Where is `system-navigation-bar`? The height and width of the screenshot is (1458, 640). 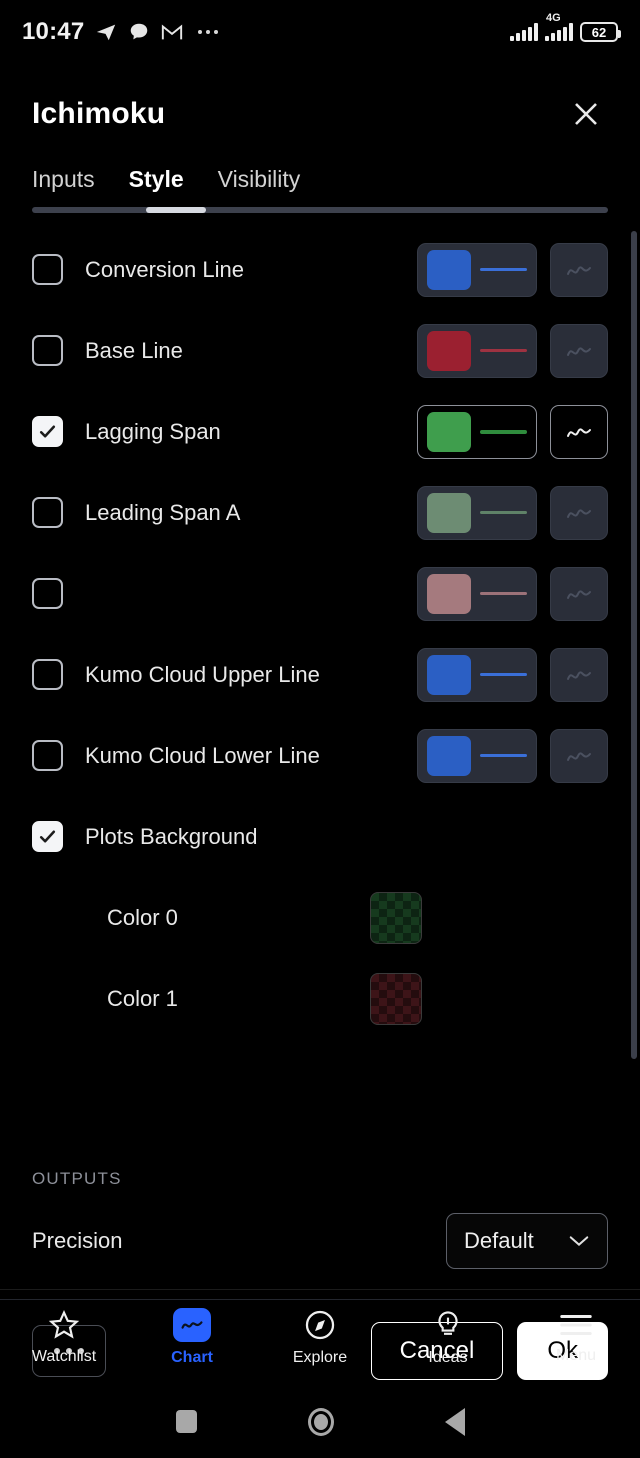 system-navigation-bar is located at coordinates (320, 1421).